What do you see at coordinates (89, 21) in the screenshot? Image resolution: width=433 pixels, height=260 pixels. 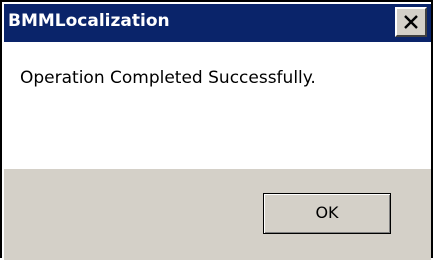 I see `window-title: BMMLocalization` at bounding box center [89, 21].